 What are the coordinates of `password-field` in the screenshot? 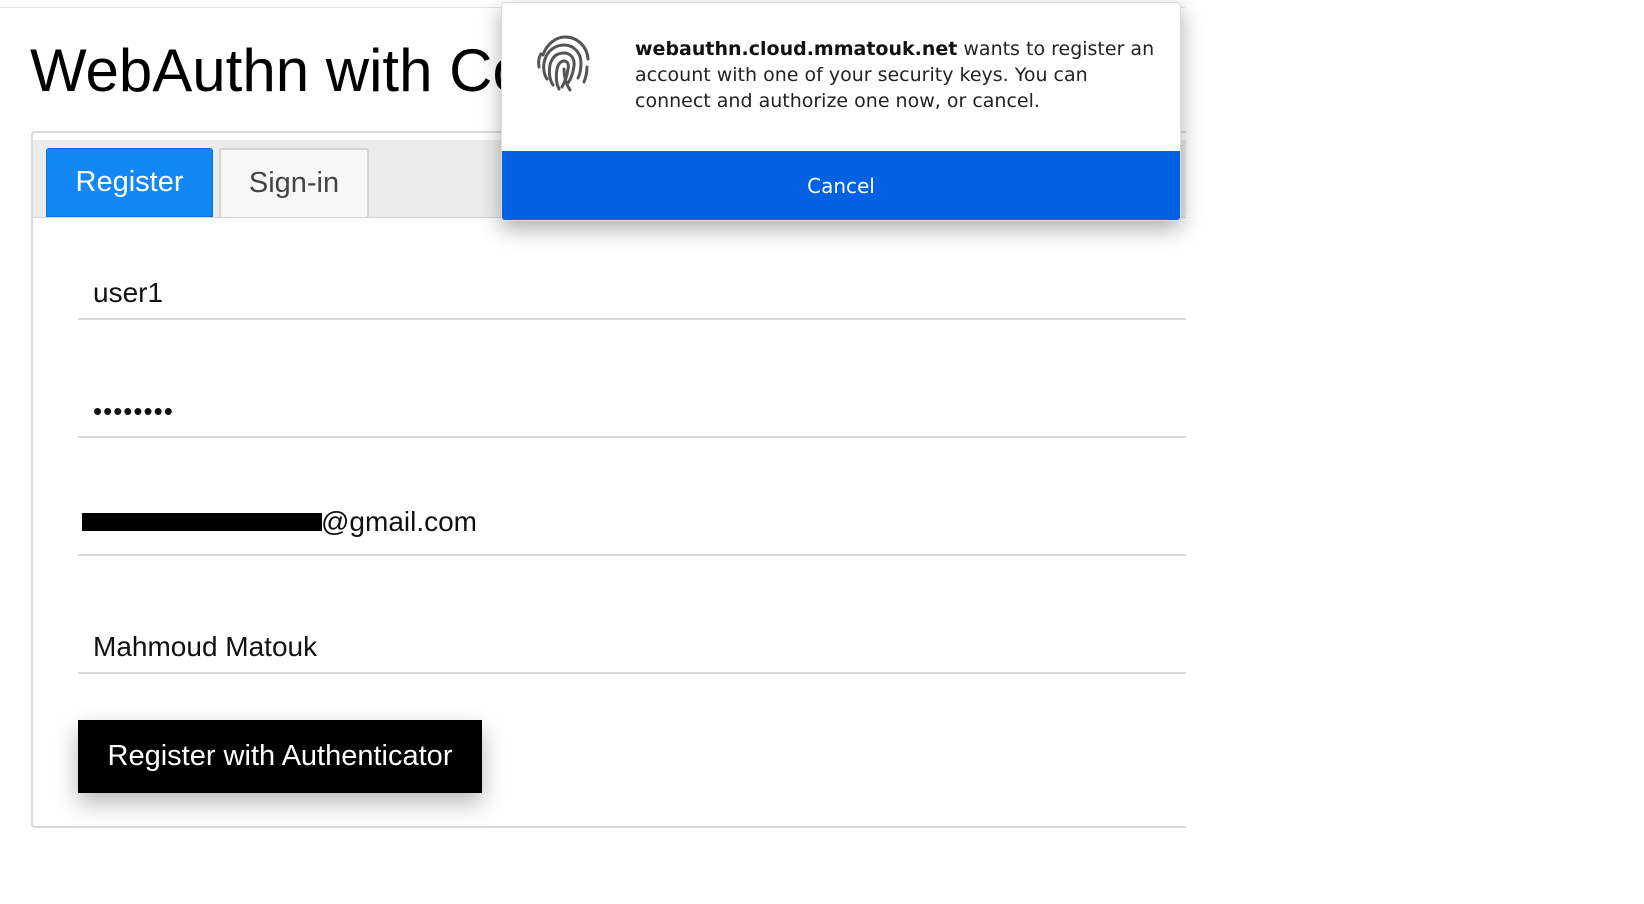 It's located at (632, 412).